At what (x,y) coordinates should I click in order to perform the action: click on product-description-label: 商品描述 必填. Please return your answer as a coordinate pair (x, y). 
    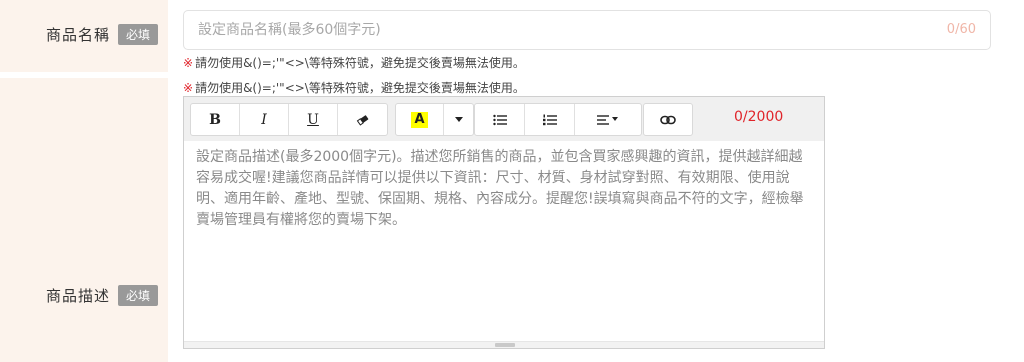
    Looking at the image, I should click on (102, 295).